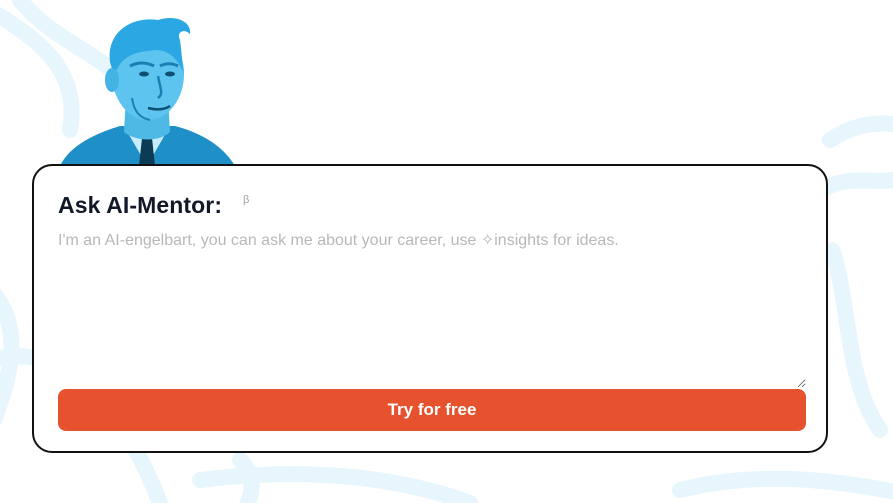 This screenshot has height=503, width=893. Describe the element at coordinates (140, 205) in the screenshot. I see `card-title: Ask AI-Mentor:` at that location.